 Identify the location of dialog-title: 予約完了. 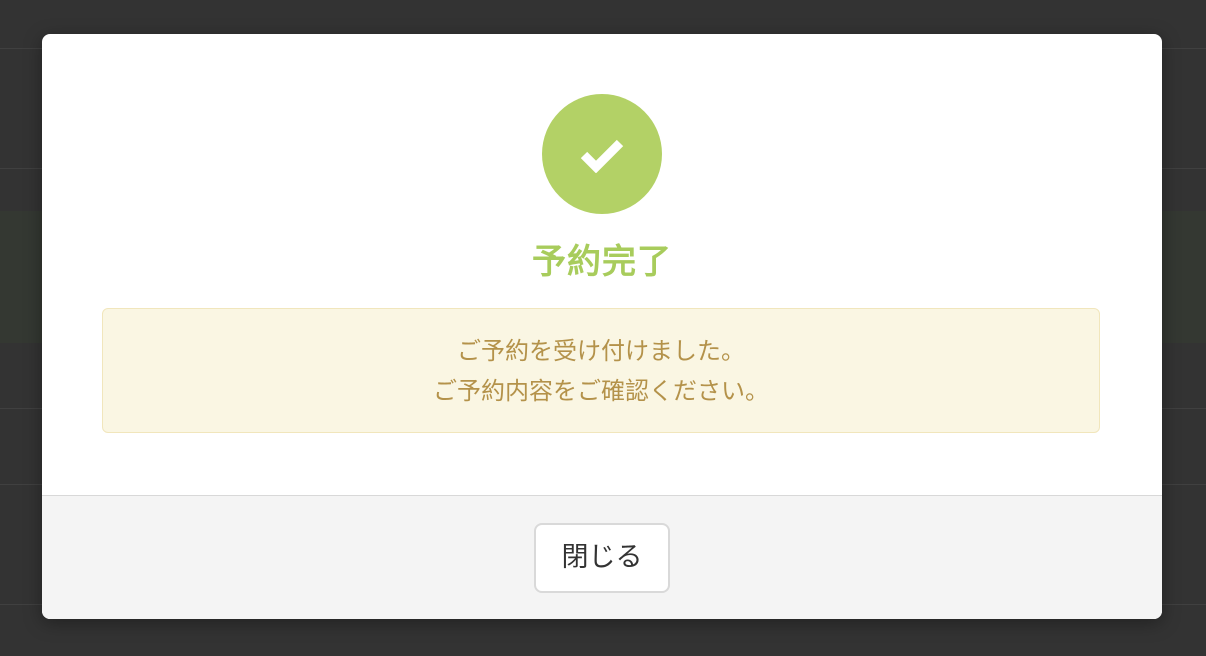
(602, 262).